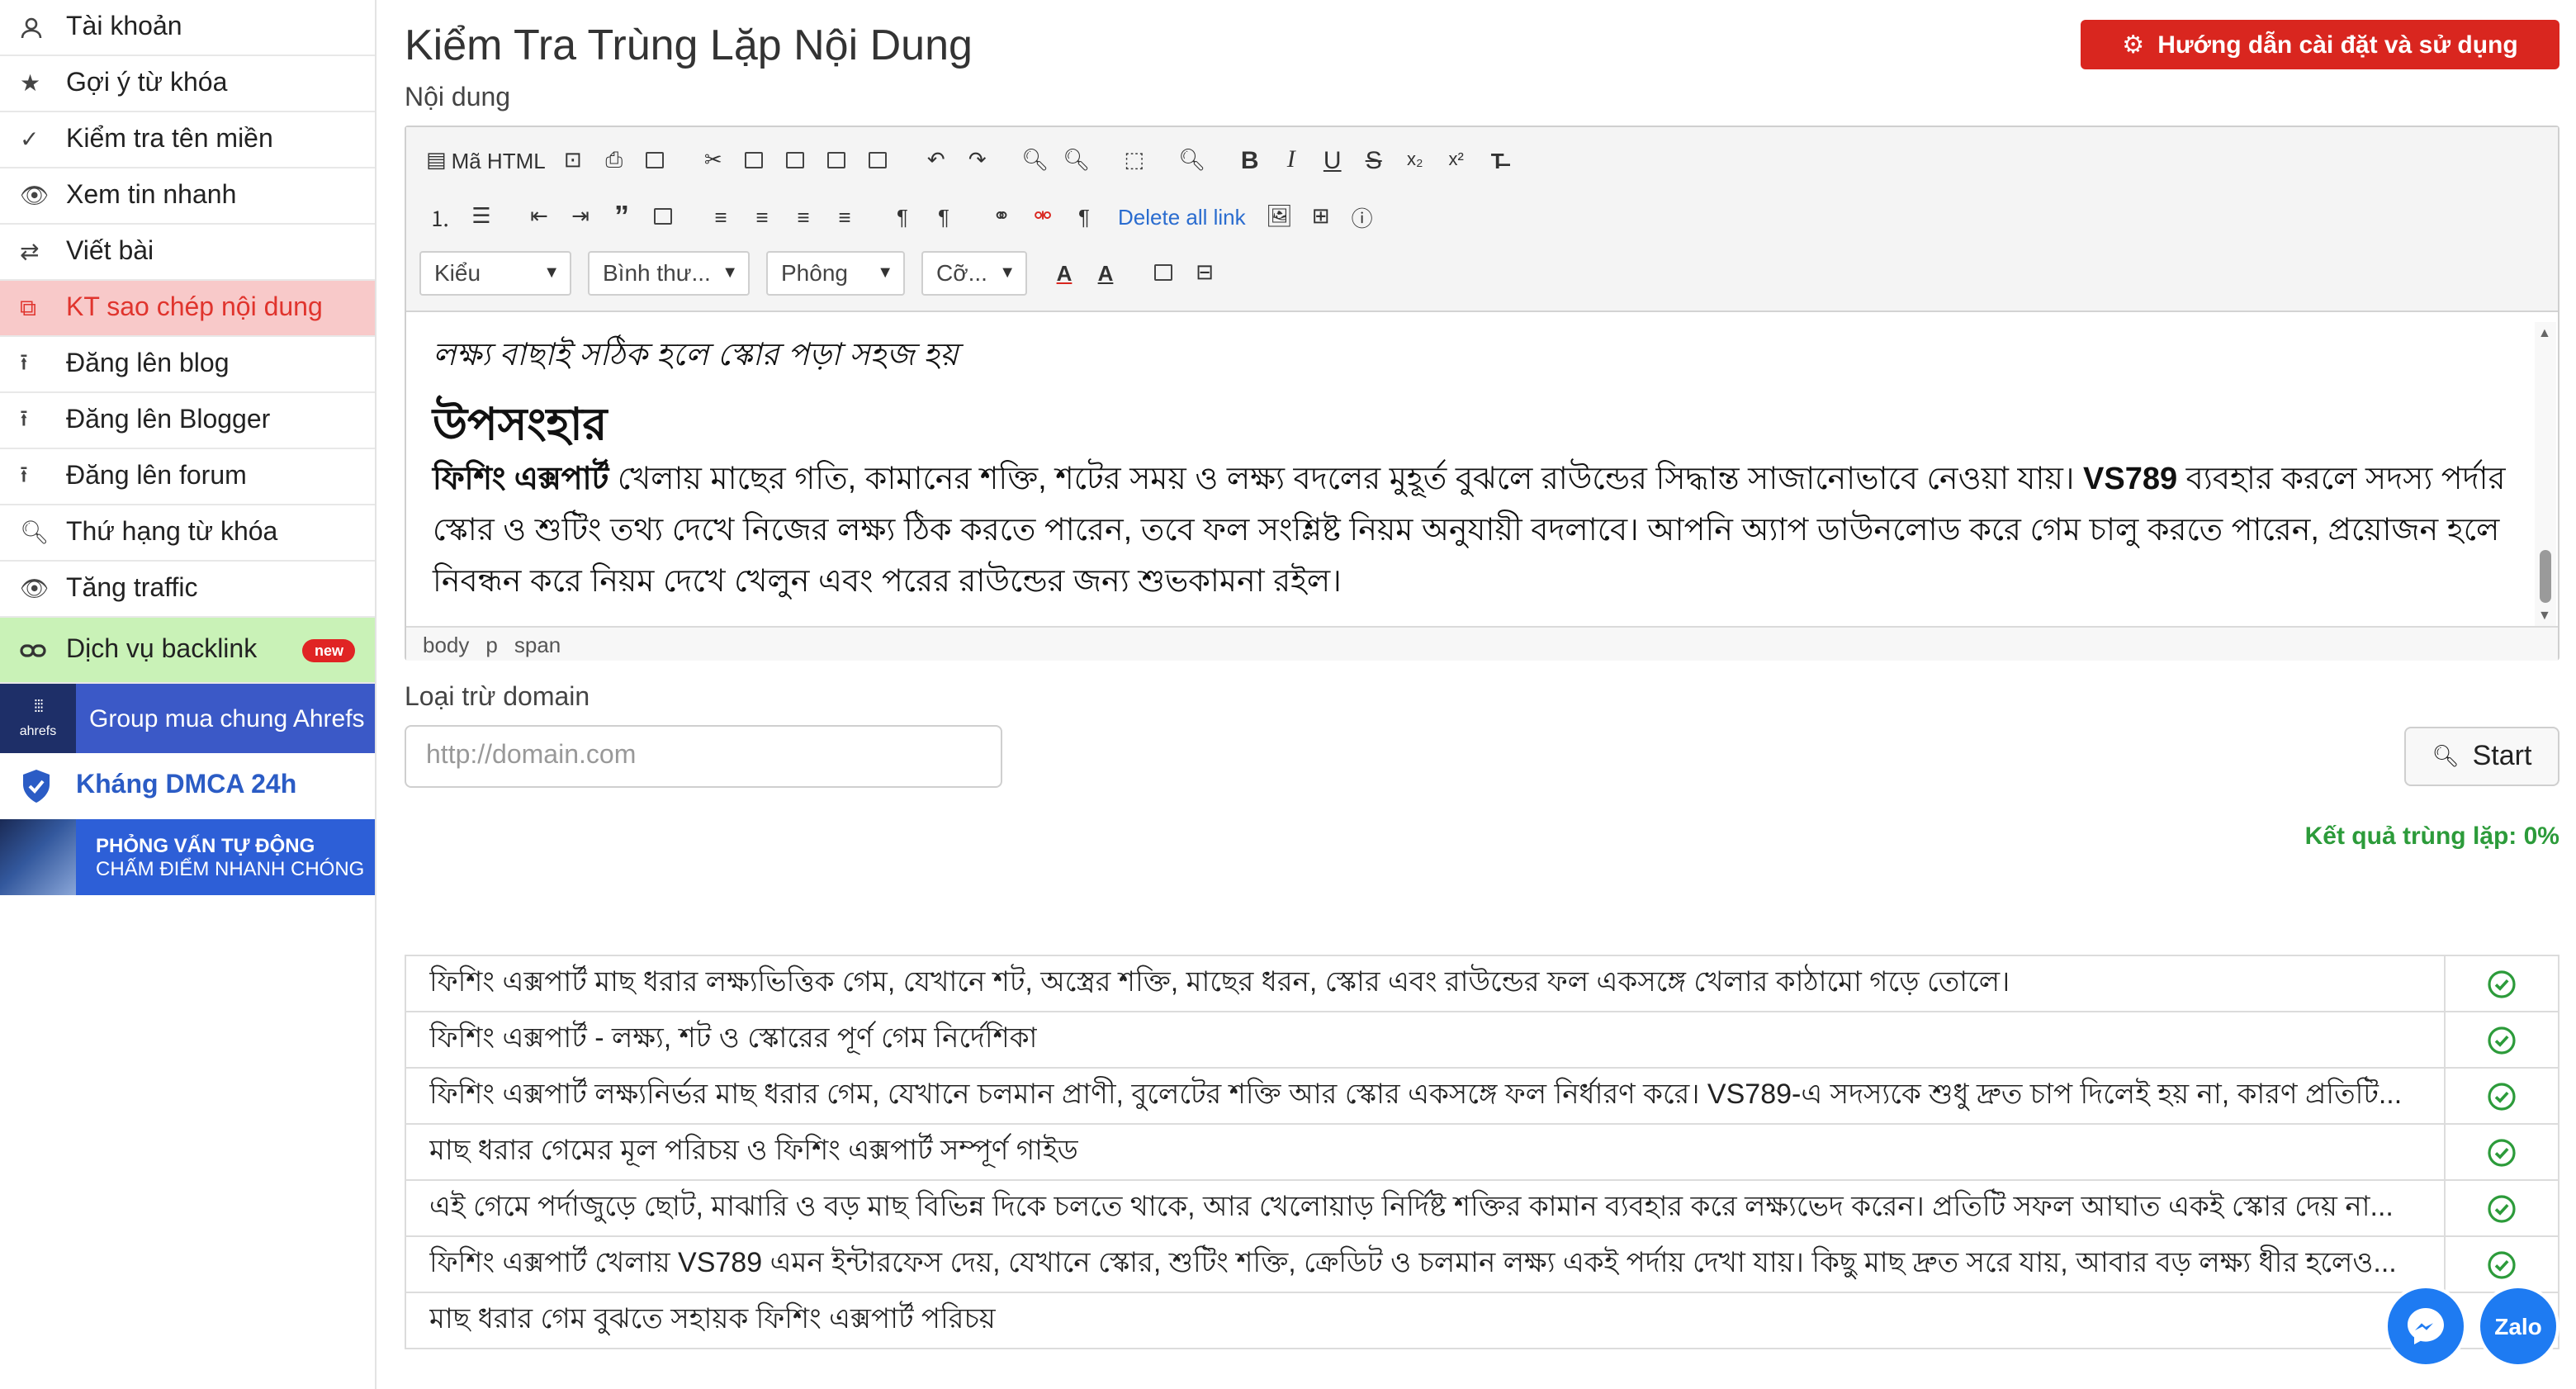 The width and height of the screenshot is (2576, 1389). I want to click on interview-banner: PHỎNG VẤN TỰ ĐỘNG CHẤM ĐIỂM NHANH CHÓNG, so click(187, 857).